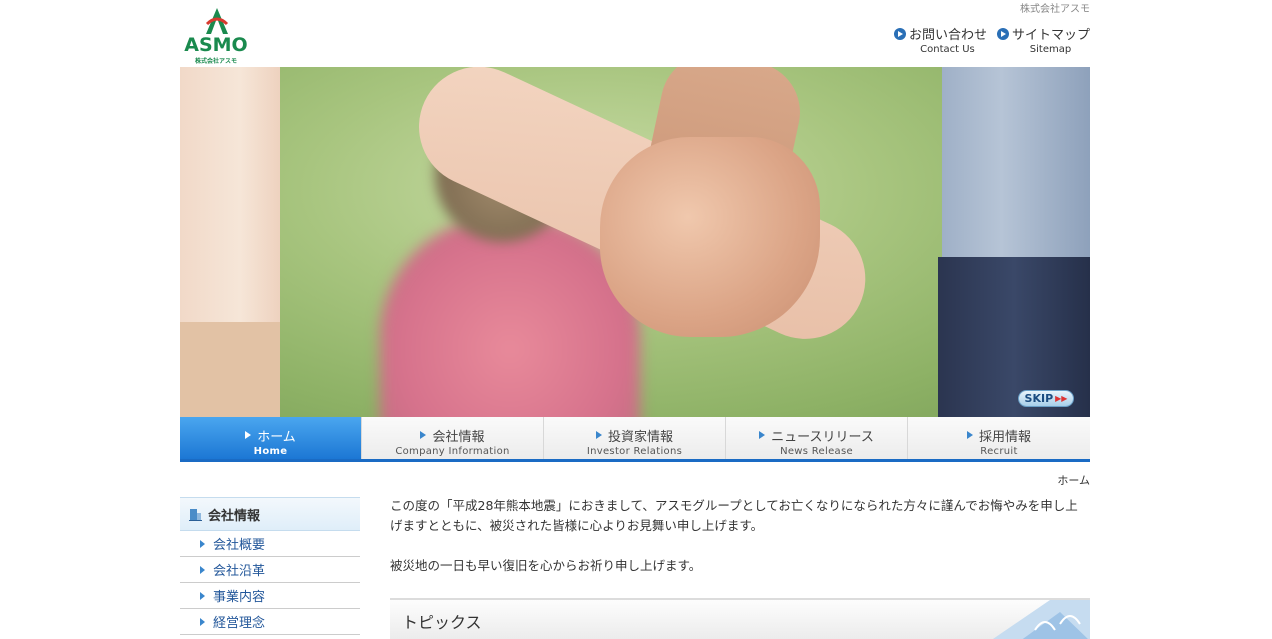 The height and width of the screenshot is (639, 1272). I want to click on nav-investor-en: Investor Relations, so click(634, 451).